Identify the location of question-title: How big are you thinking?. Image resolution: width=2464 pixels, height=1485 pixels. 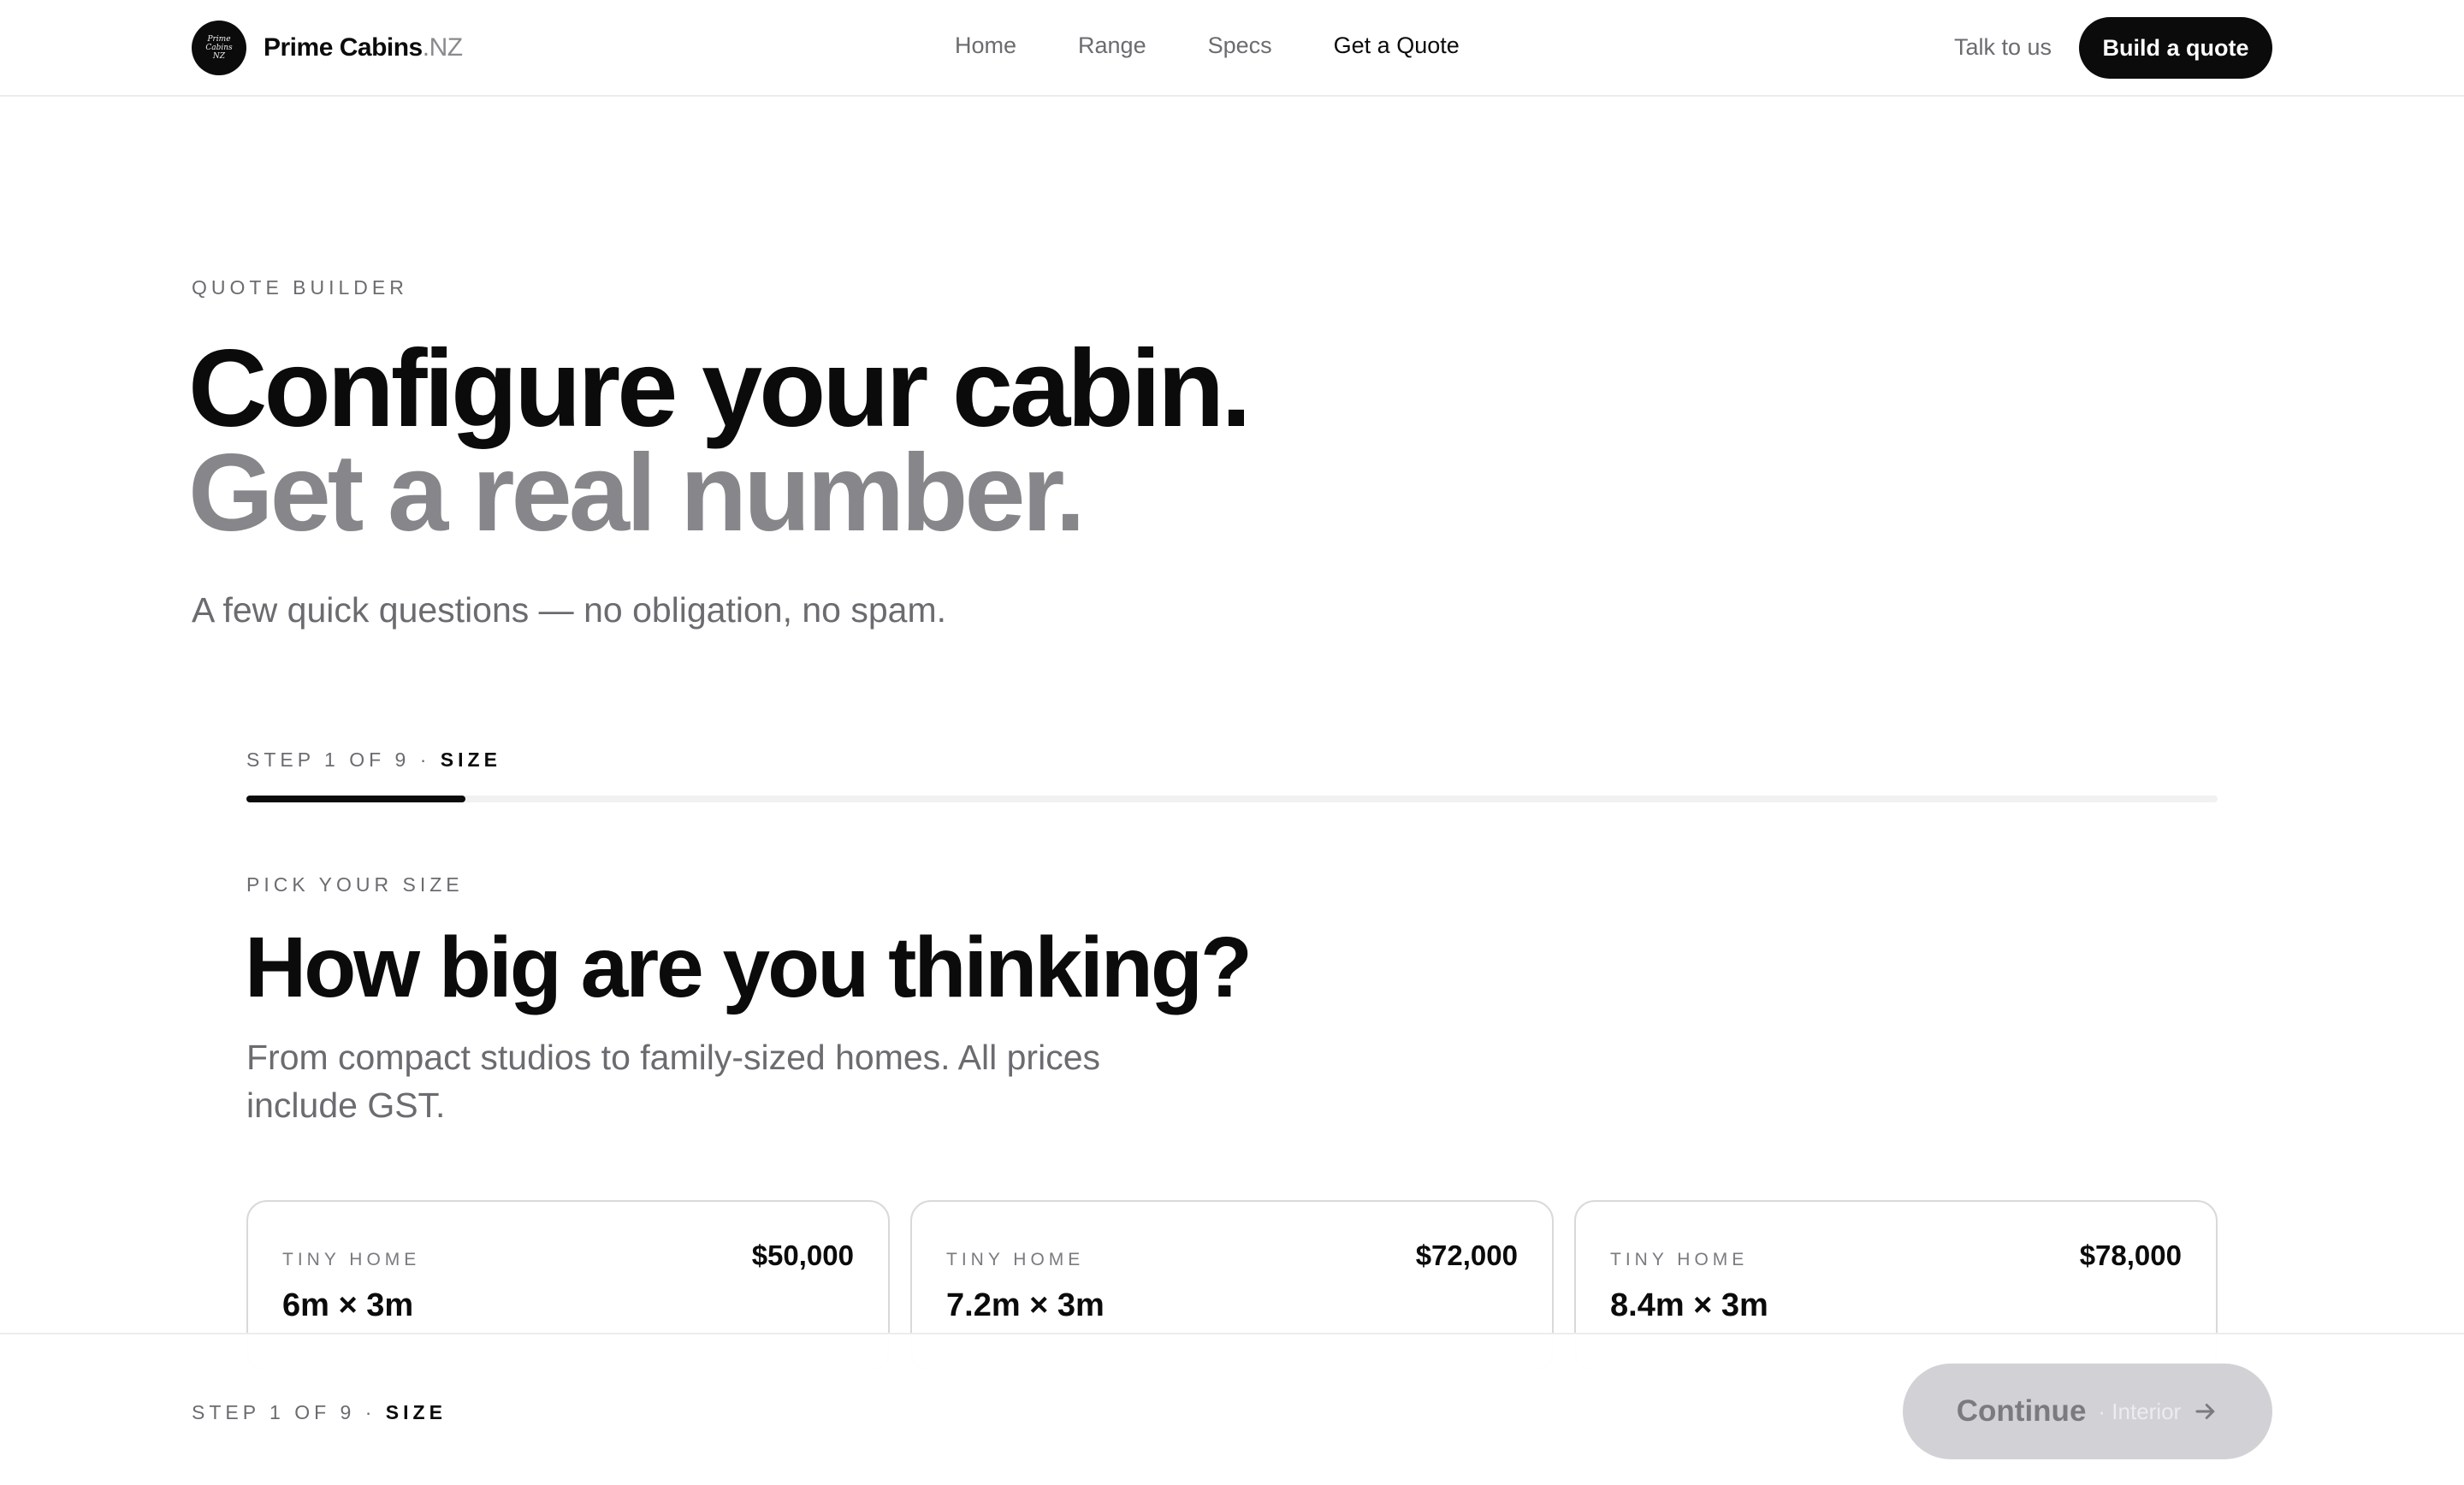
(749, 967).